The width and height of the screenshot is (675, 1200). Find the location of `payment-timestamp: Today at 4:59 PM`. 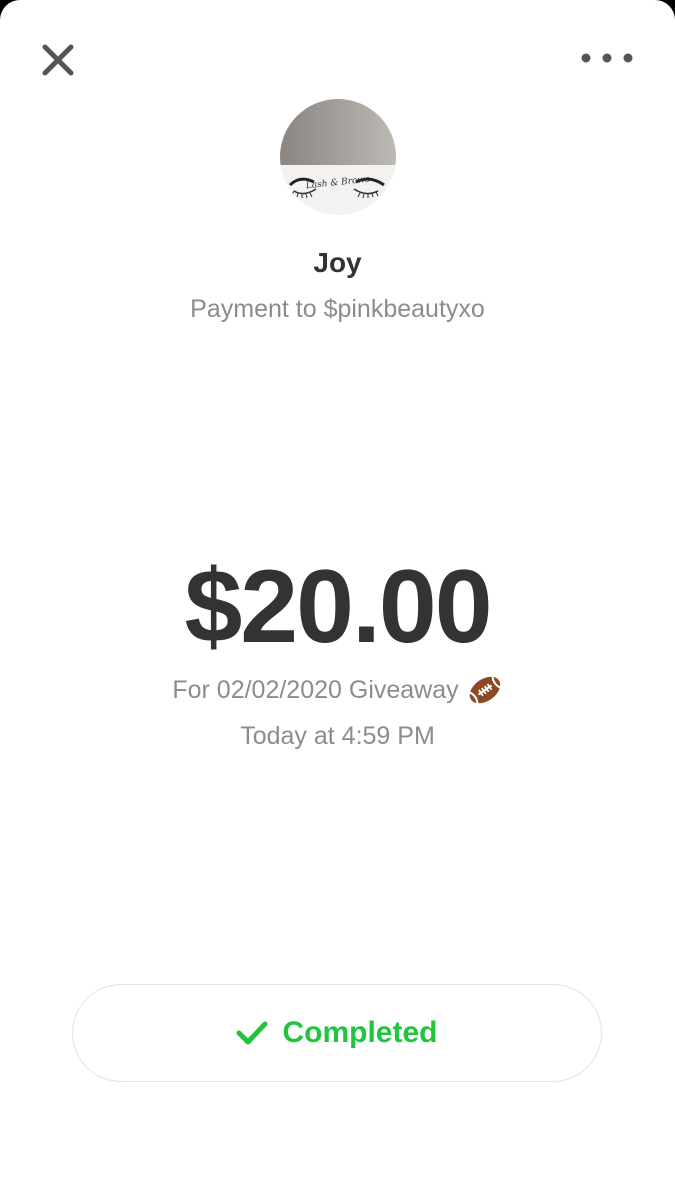

payment-timestamp: Today at 4:59 PM is located at coordinates (337, 736).